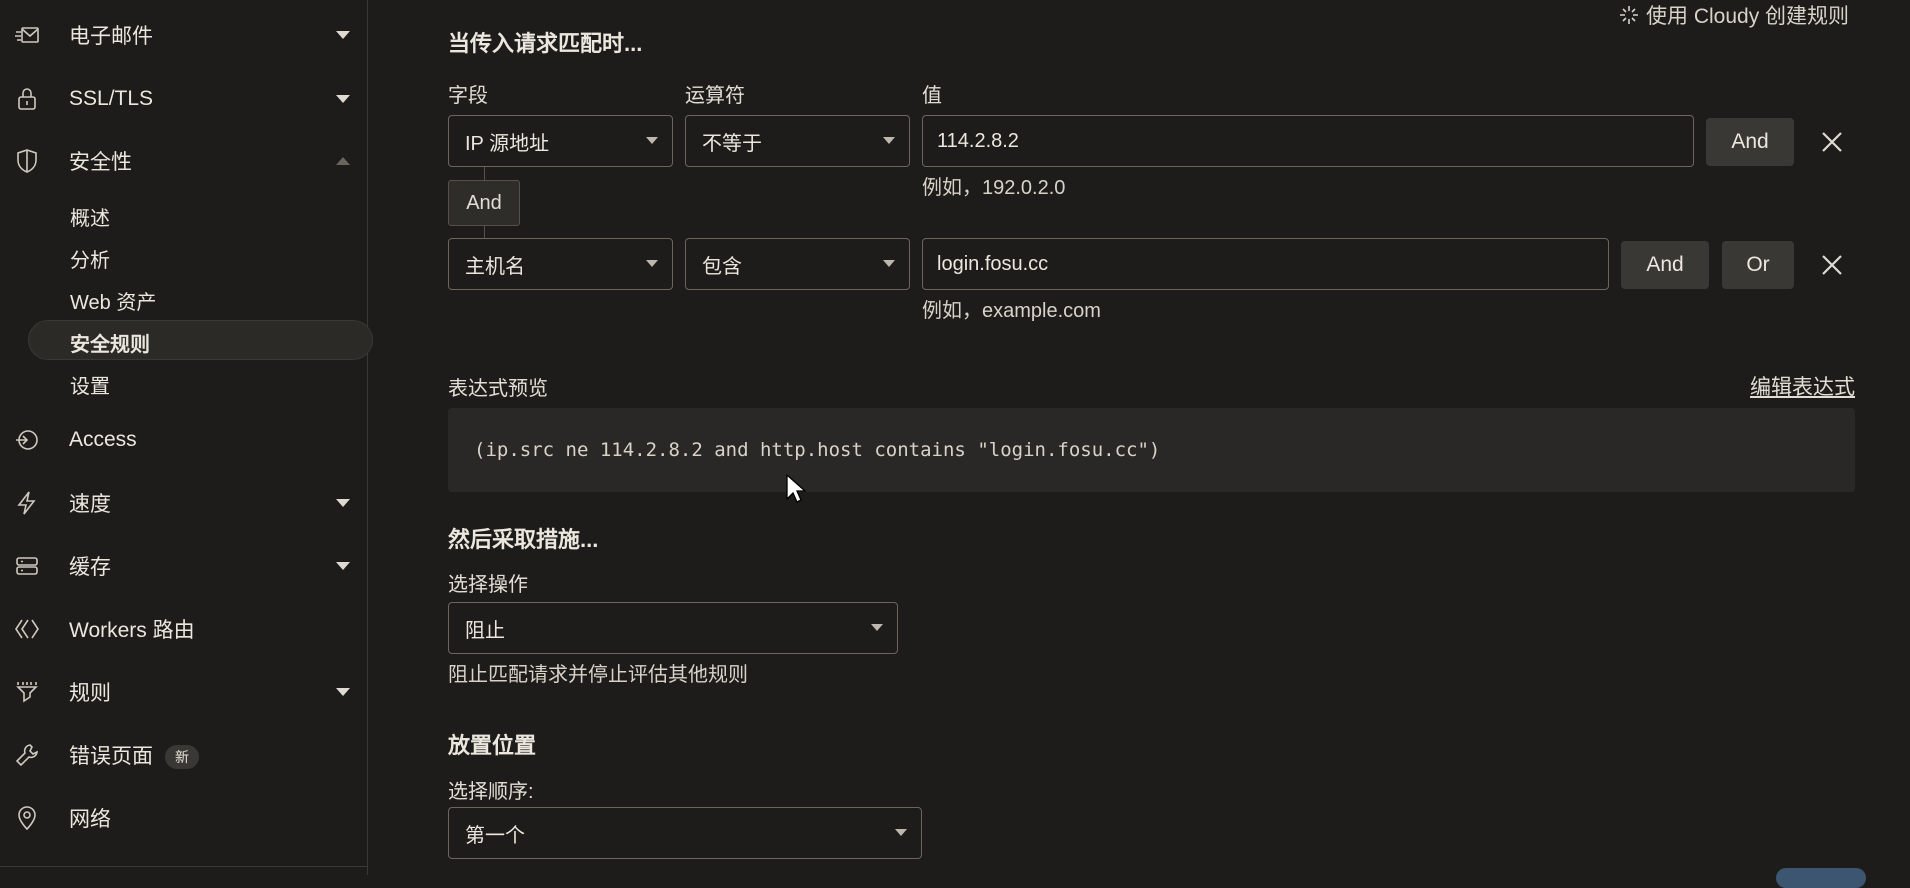 The image size is (1910, 888). What do you see at coordinates (488, 585) in the screenshot?
I see `action-label: 选择操作` at bounding box center [488, 585].